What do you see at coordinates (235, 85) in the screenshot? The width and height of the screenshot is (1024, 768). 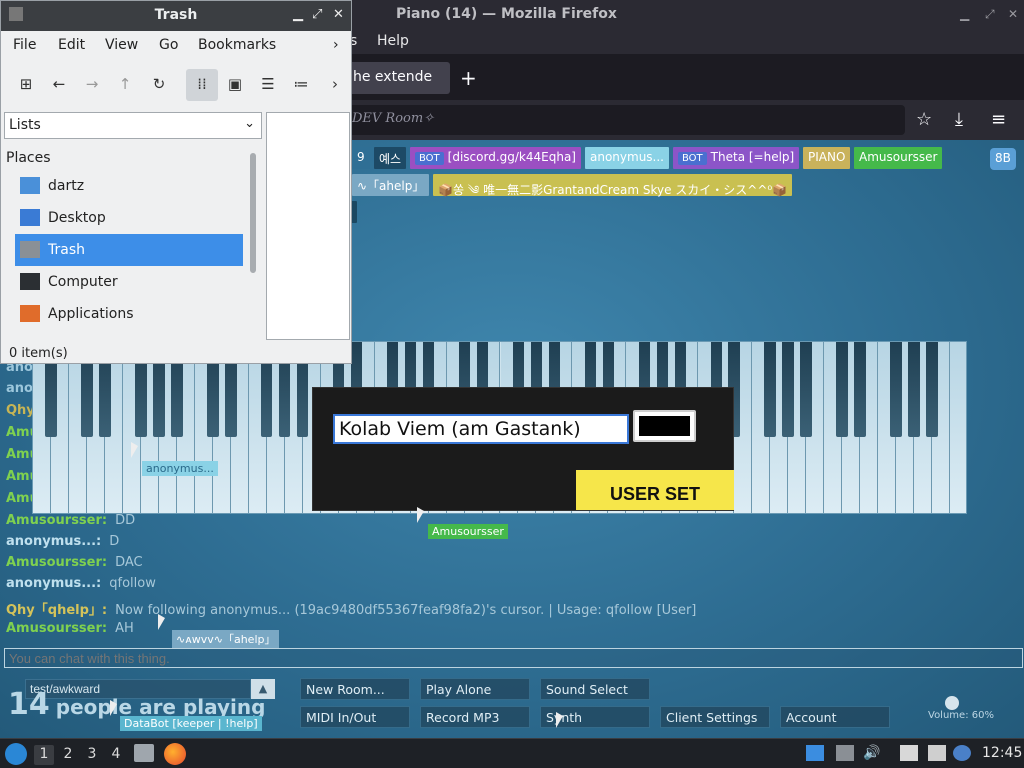 I see `thumbnail-view-icon: ▣` at bounding box center [235, 85].